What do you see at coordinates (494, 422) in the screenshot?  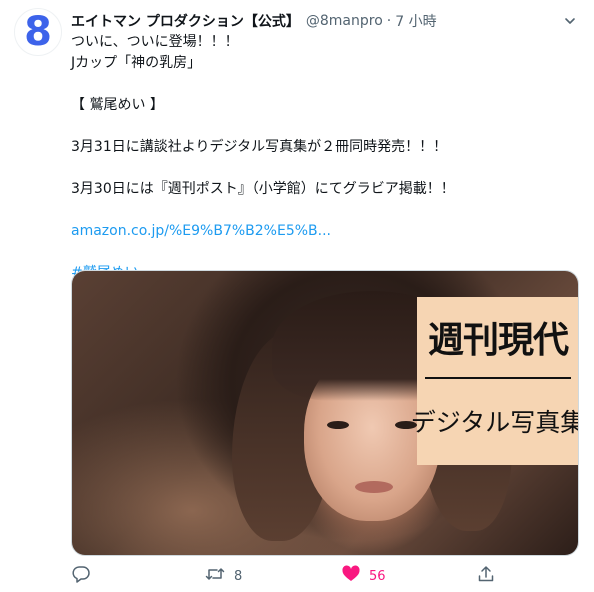 I see `magazine-subtitle: デジタル写真集` at bounding box center [494, 422].